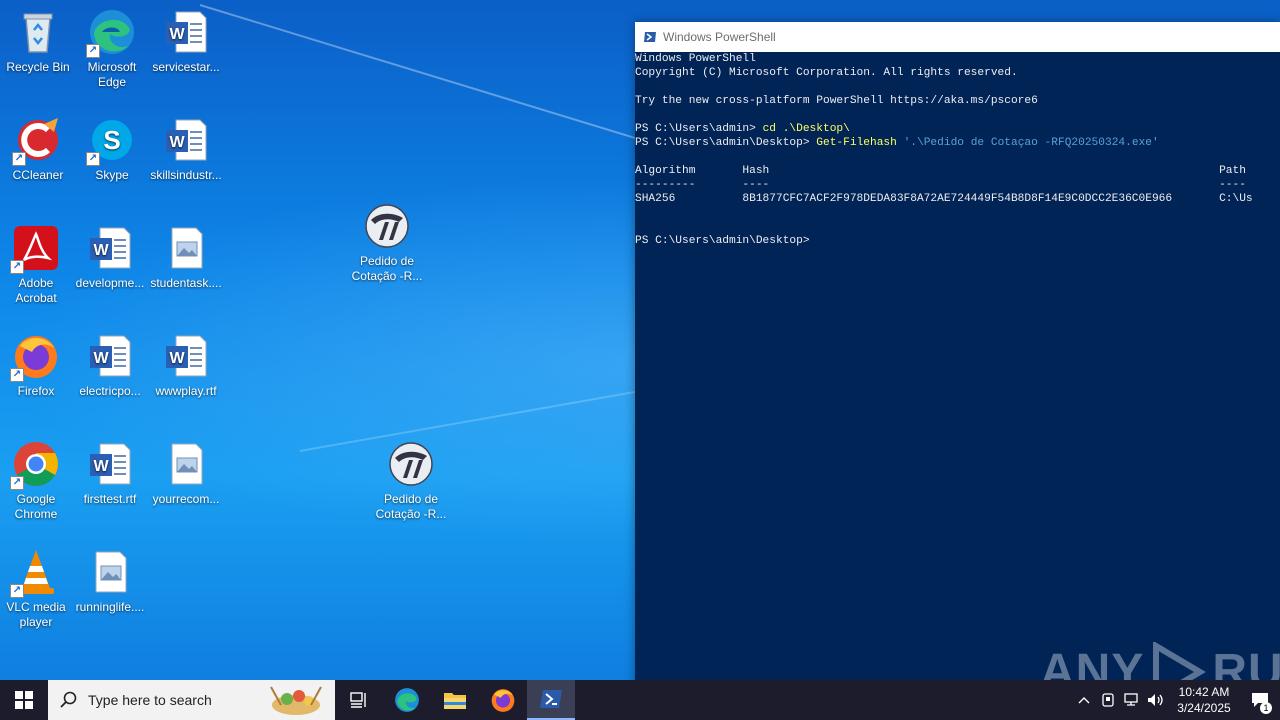 This screenshot has width=1280, height=720. What do you see at coordinates (112, 49) in the screenshot?
I see `desktop-icon-microsoft-edge: ↗ Microsoft Edge` at bounding box center [112, 49].